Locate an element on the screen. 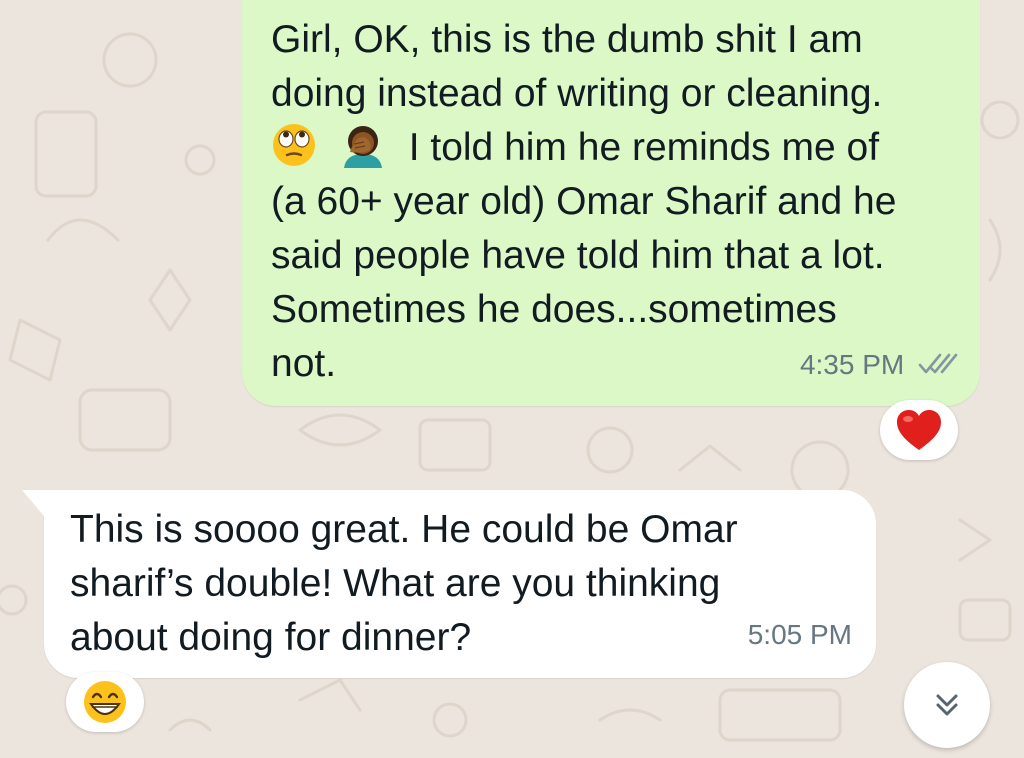 Image resolution: width=1024 pixels, height=758 pixels. red-heart-emoji is located at coordinates (919, 430).